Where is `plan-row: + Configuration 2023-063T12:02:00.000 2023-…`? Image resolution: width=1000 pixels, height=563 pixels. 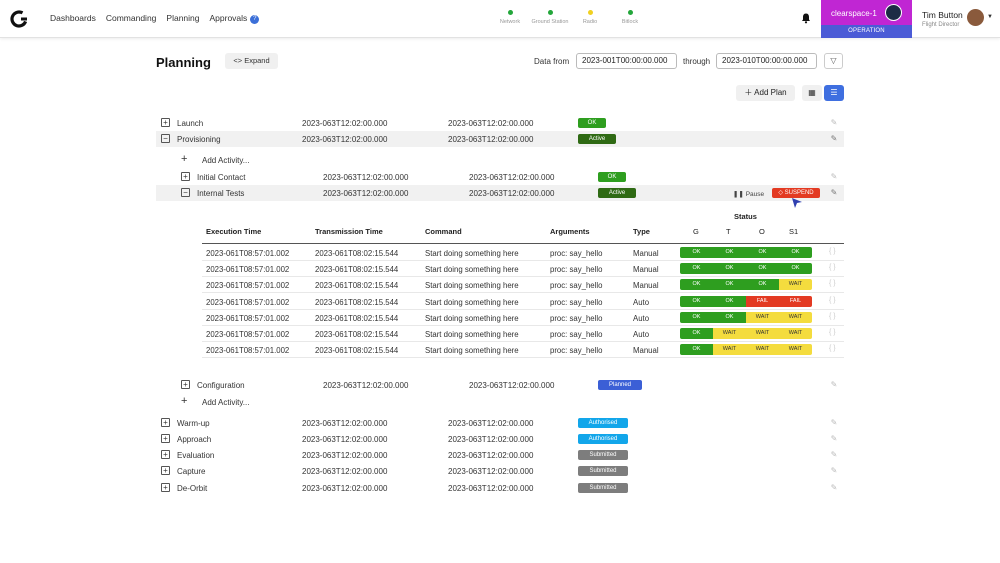
plan-row: + Configuration 2023-063T12:02:00.000 2023-… is located at coordinates (500, 385).